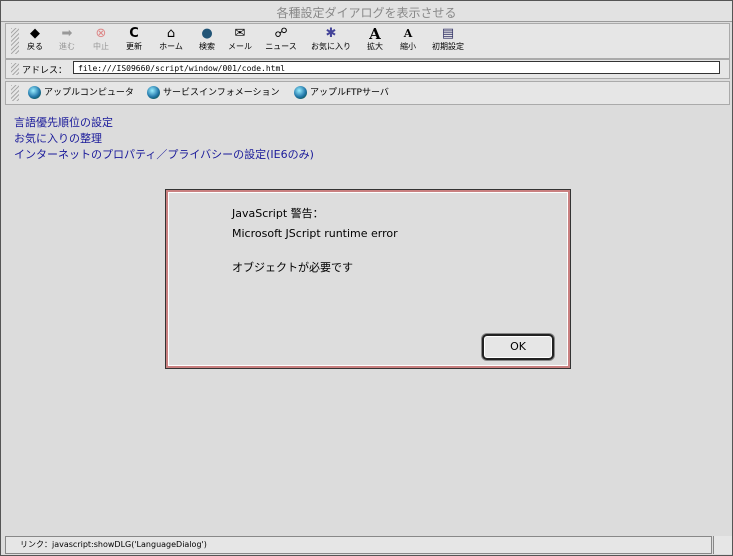 The height and width of the screenshot is (556, 733). Describe the element at coordinates (331, 33) in the screenshot. I see `favorites-icon: ✱` at that location.